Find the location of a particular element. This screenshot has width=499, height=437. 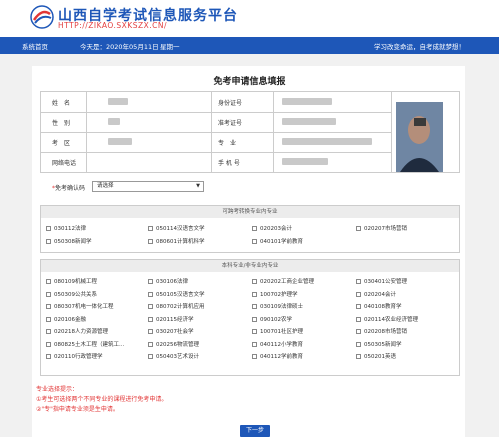

major-checkbox-item: 030401公安管理 is located at coordinates (381, 281).